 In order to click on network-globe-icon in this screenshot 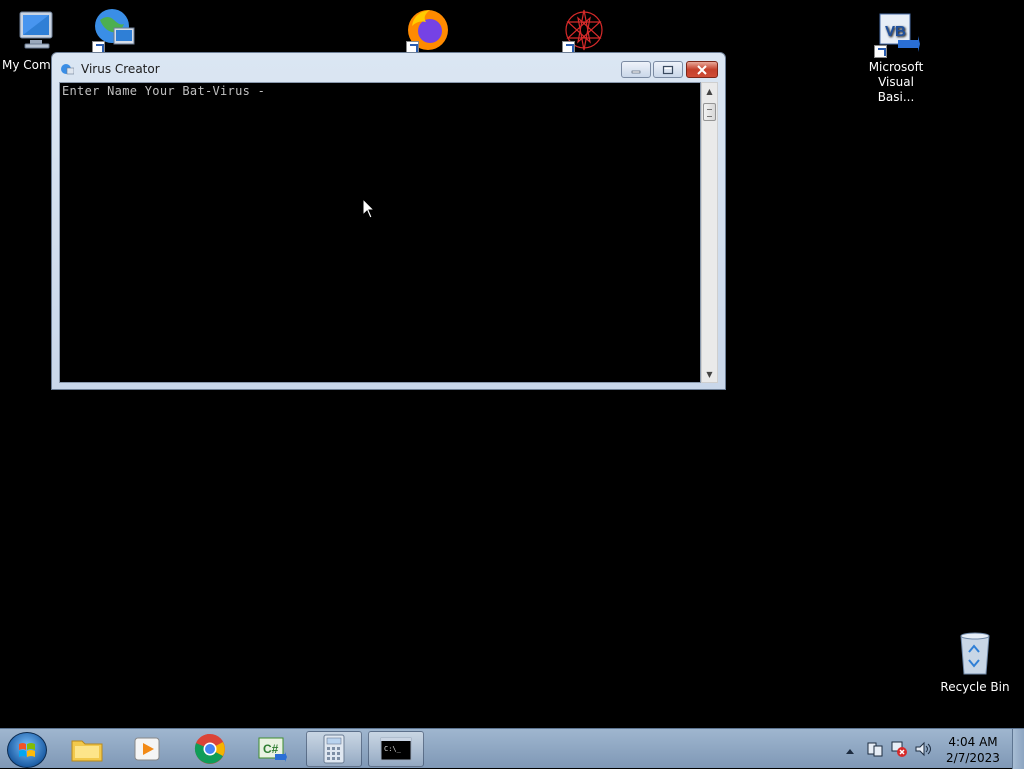, I will do `click(114, 30)`.